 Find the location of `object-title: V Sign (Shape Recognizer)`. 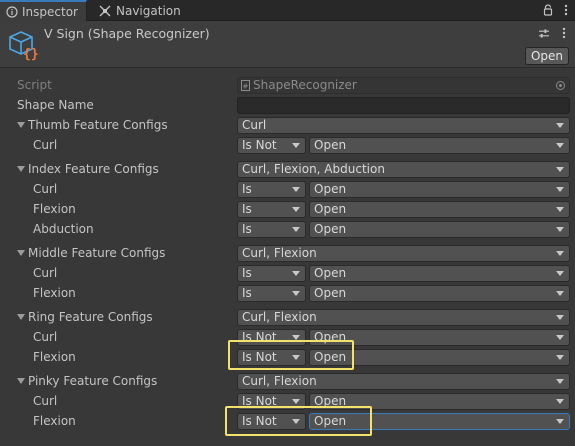

object-title: V Sign (Shape Recognizer) is located at coordinates (127, 33).